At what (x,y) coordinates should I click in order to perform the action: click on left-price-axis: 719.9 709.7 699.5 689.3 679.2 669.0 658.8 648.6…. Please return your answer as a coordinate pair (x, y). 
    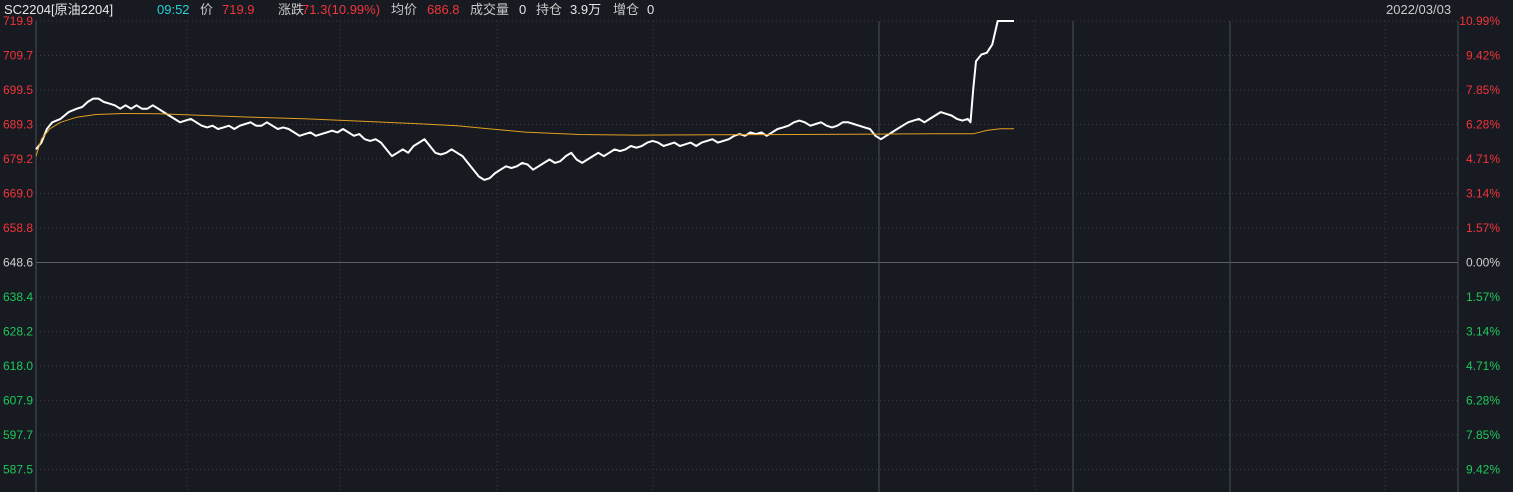
    Looking at the image, I should click on (18, 245).